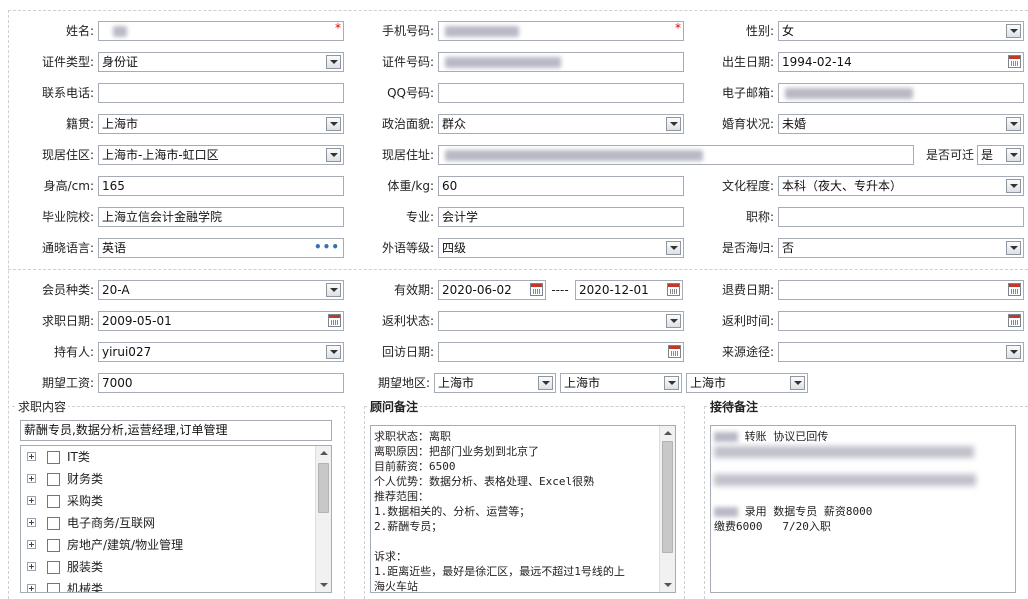 This screenshot has width=1028, height=599. What do you see at coordinates (901, 186) in the screenshot?
I see `education-select: 本科（夜大、专升本）` at bounding box center [901, 186].